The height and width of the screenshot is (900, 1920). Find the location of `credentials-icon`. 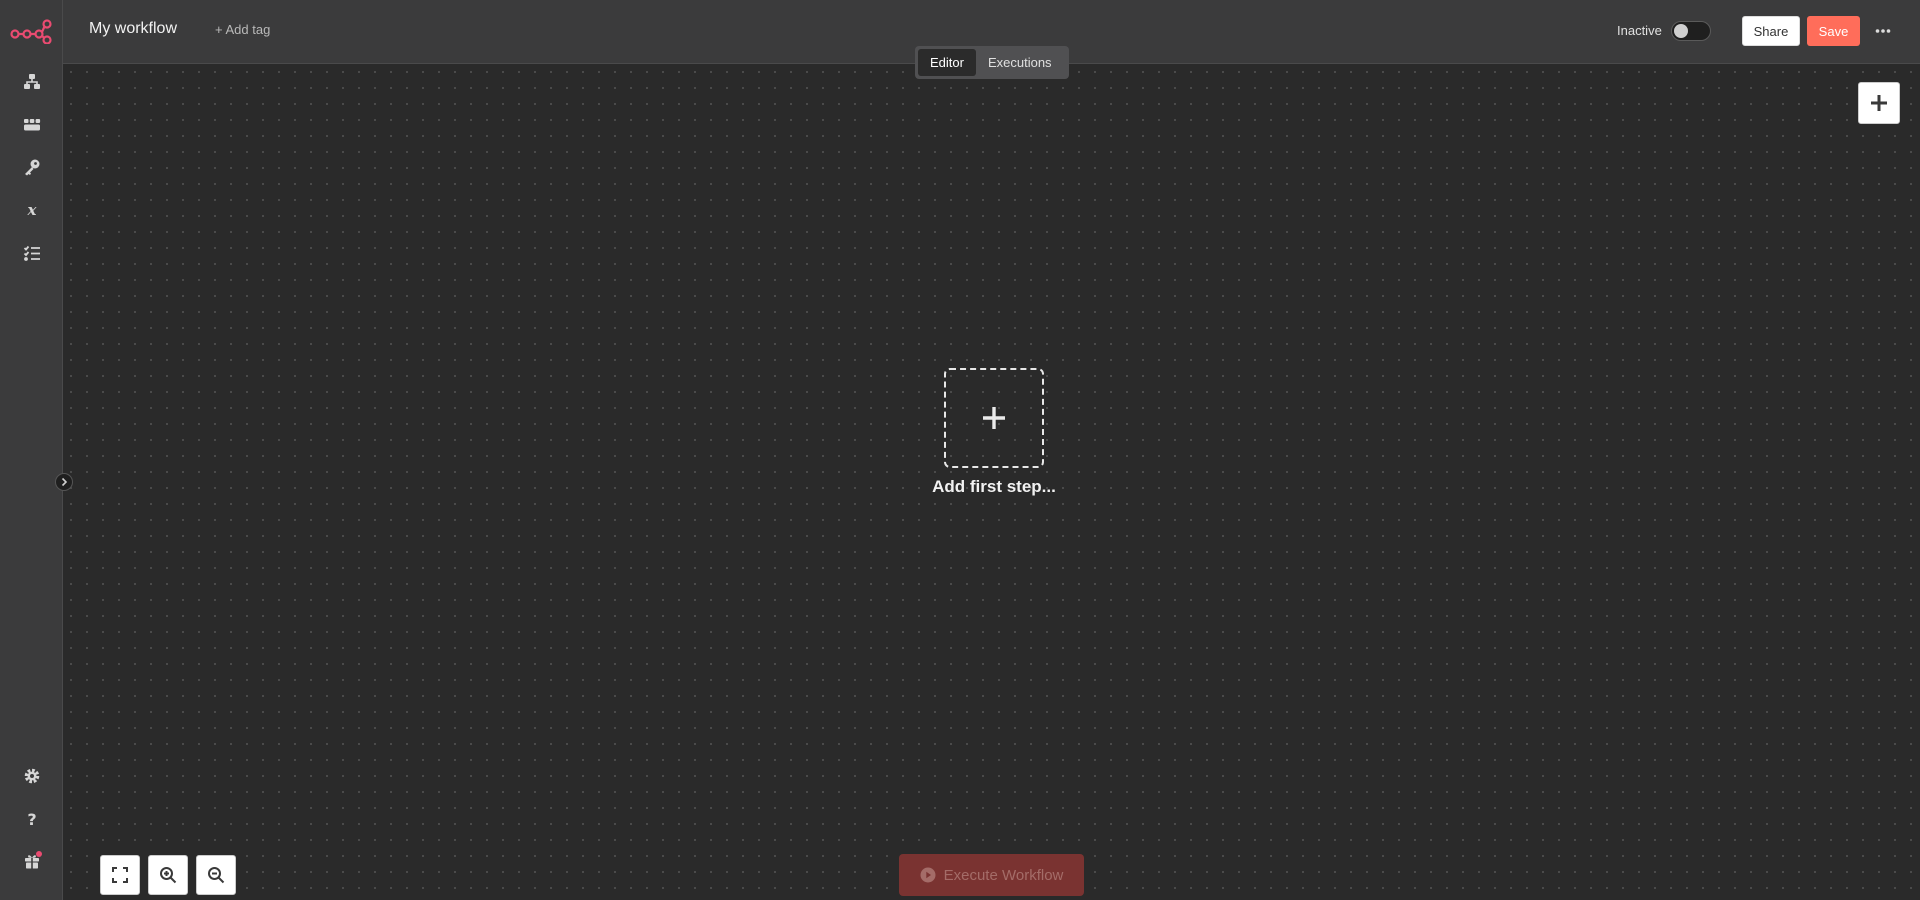

credentials-icon is located at coordinates (31, 167).